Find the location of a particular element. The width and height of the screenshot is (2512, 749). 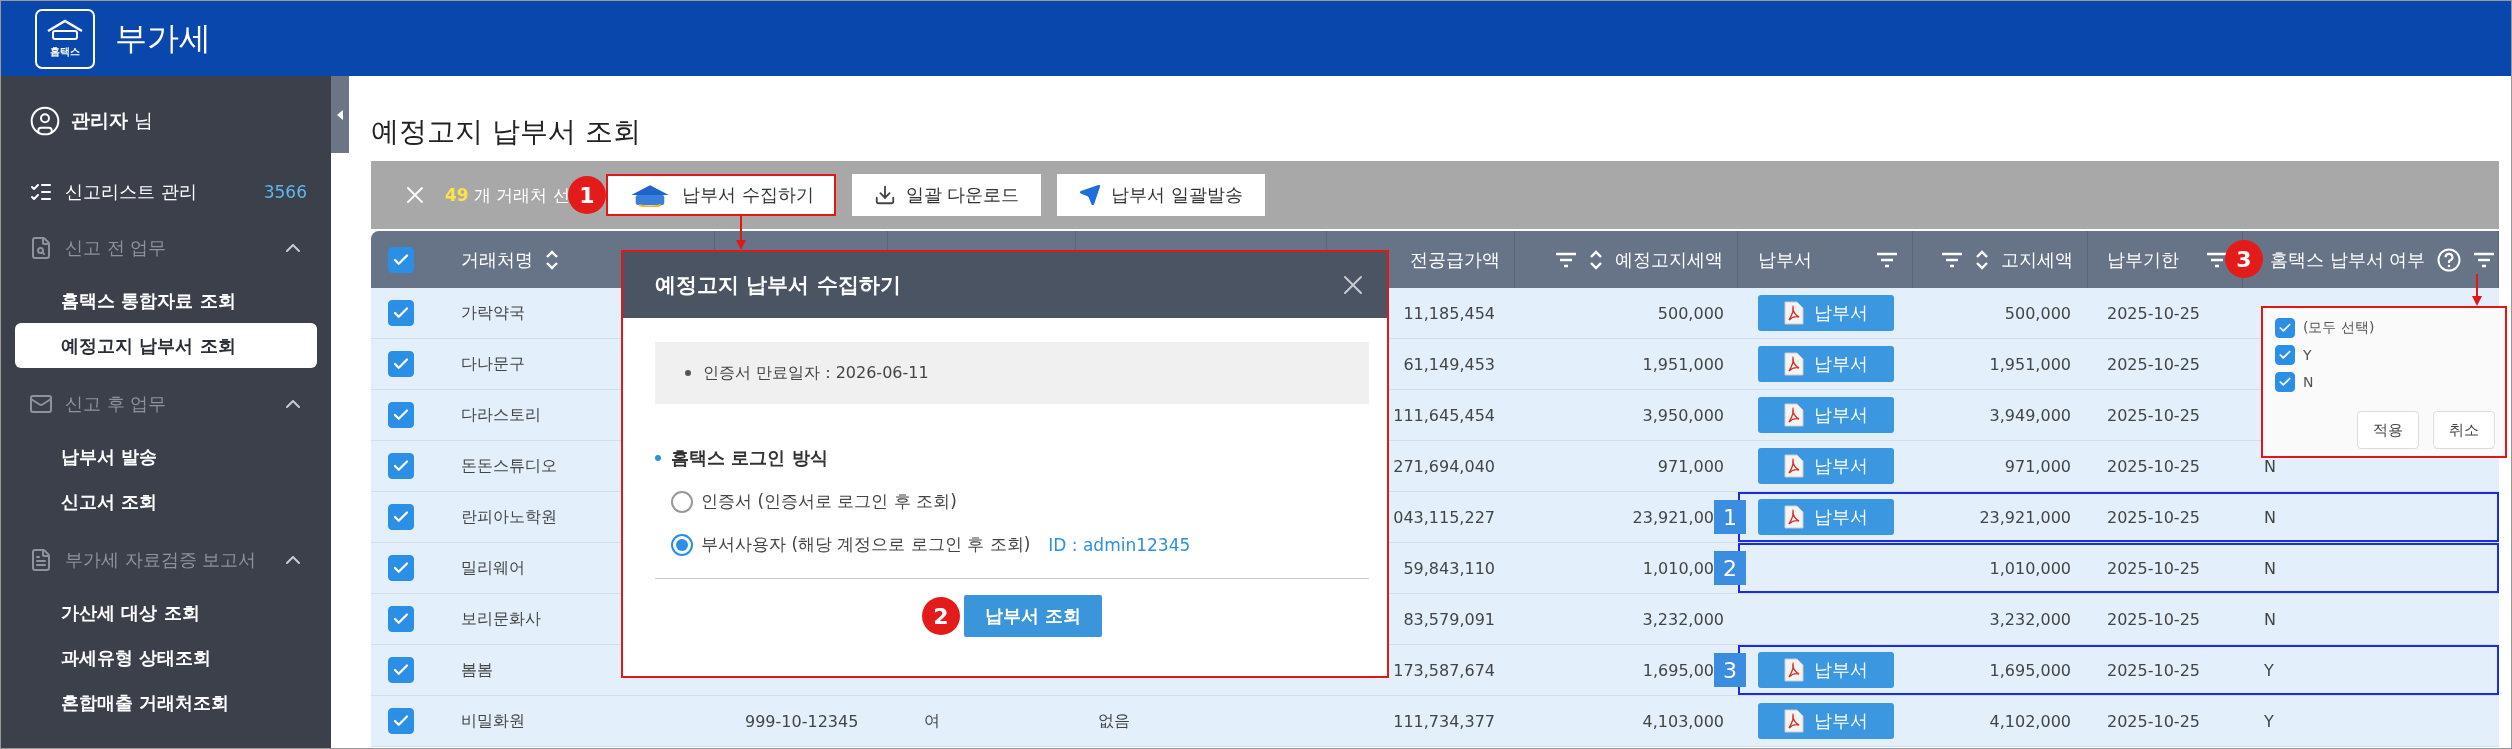

document-icon is located at coordinates (41, 560).